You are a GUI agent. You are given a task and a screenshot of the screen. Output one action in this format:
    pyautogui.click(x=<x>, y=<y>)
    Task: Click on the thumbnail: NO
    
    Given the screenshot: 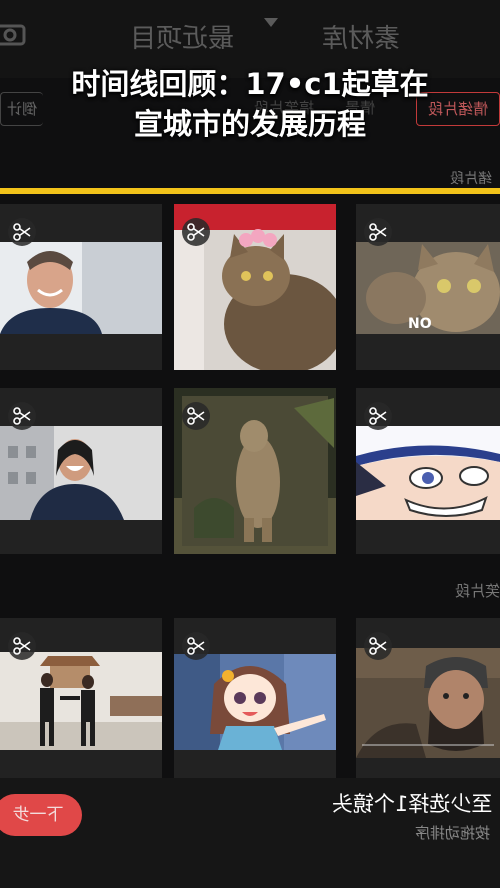 What is the action you would take?
    pyautogui.click(x=428, y=288)
    